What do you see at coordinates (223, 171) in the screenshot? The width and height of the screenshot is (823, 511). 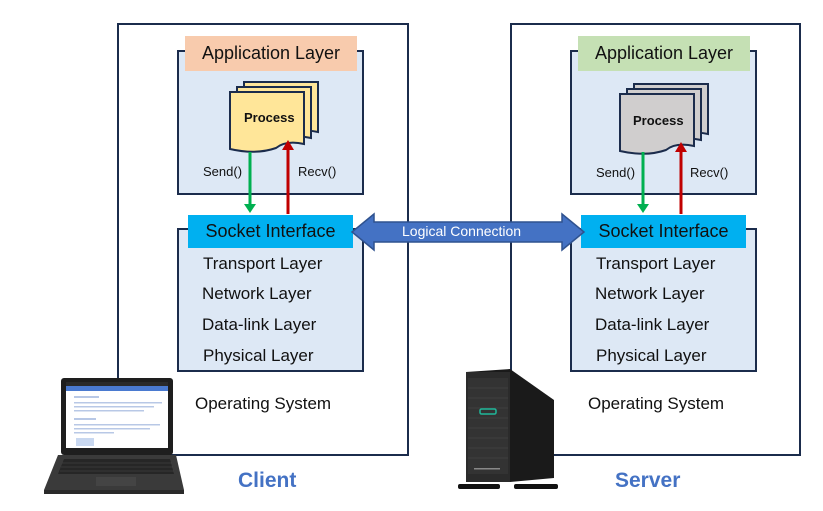 I see `client-send-label: Send()` at bounding box center [223, 171].